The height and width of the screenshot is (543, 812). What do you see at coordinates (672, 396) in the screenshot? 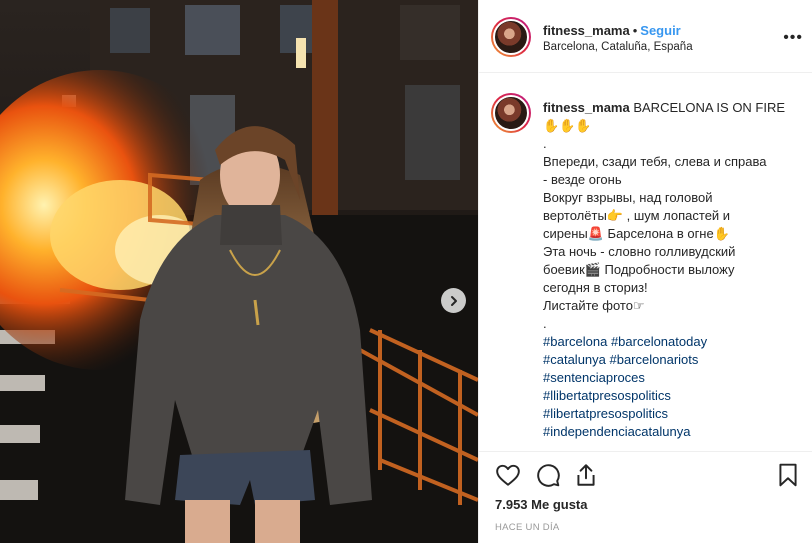
I see `hashtag-line: #llibertatpresospolitics` at bounding box center [672, 396].